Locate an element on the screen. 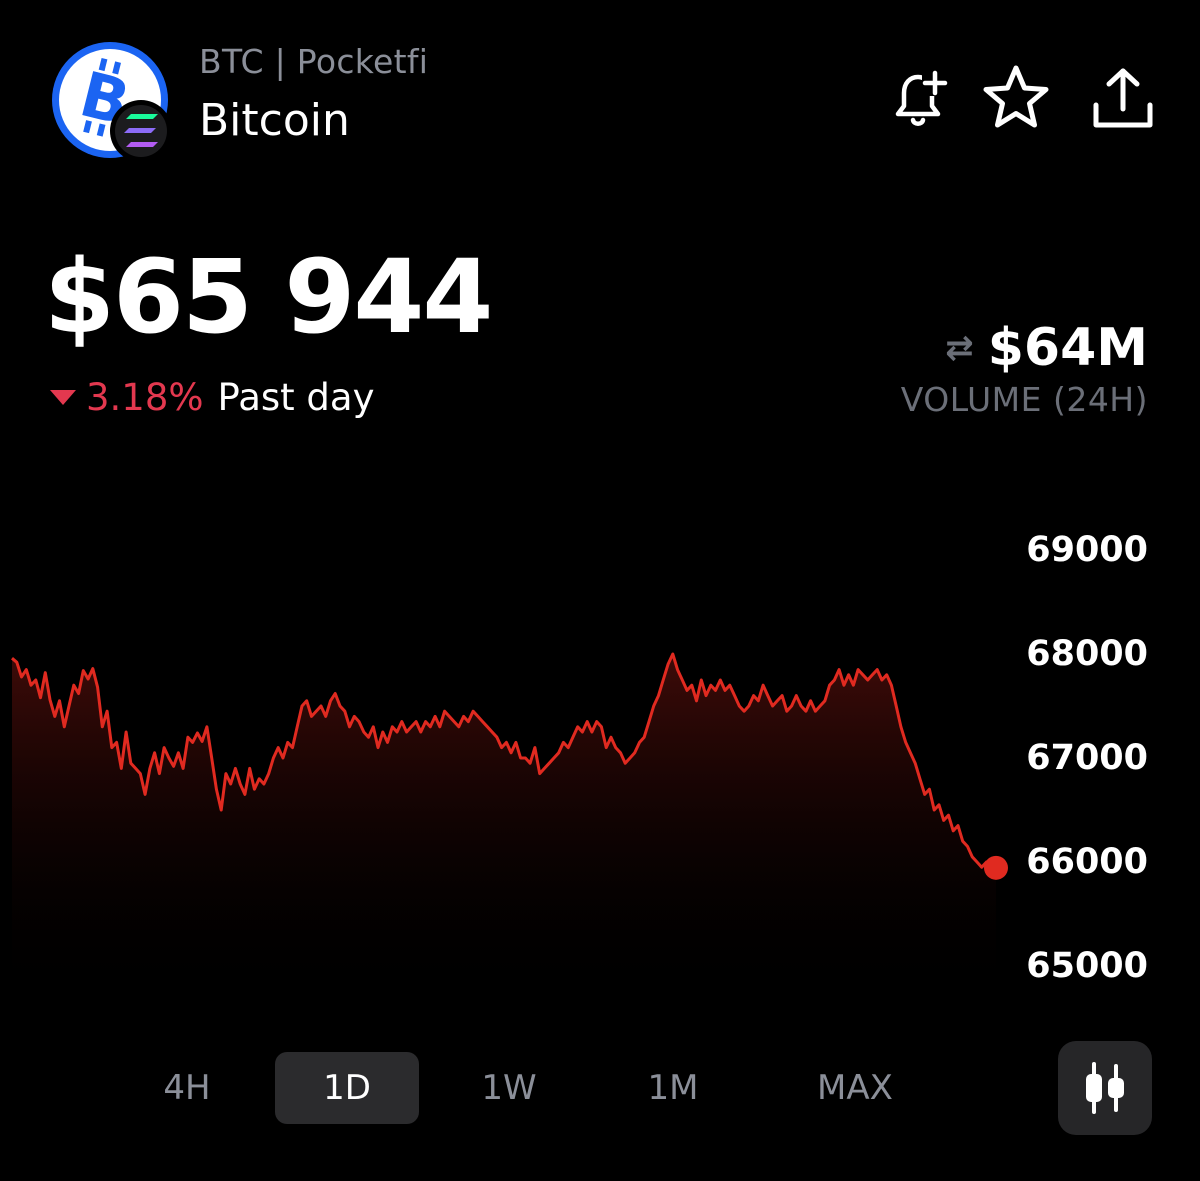 This screenshot has width=1200, height=1181. price-change: 3.18% Past day is located at coordinates (212, 397).